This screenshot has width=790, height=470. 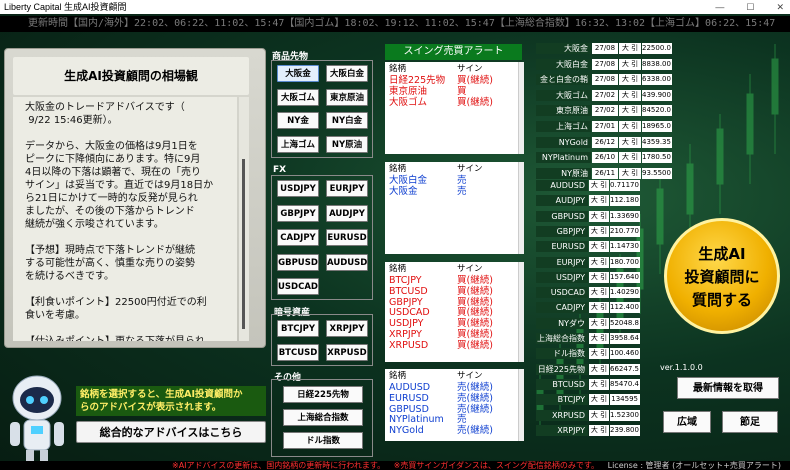 I want to click on crypto-button: XRPJPY, so click(x=347, y=328).